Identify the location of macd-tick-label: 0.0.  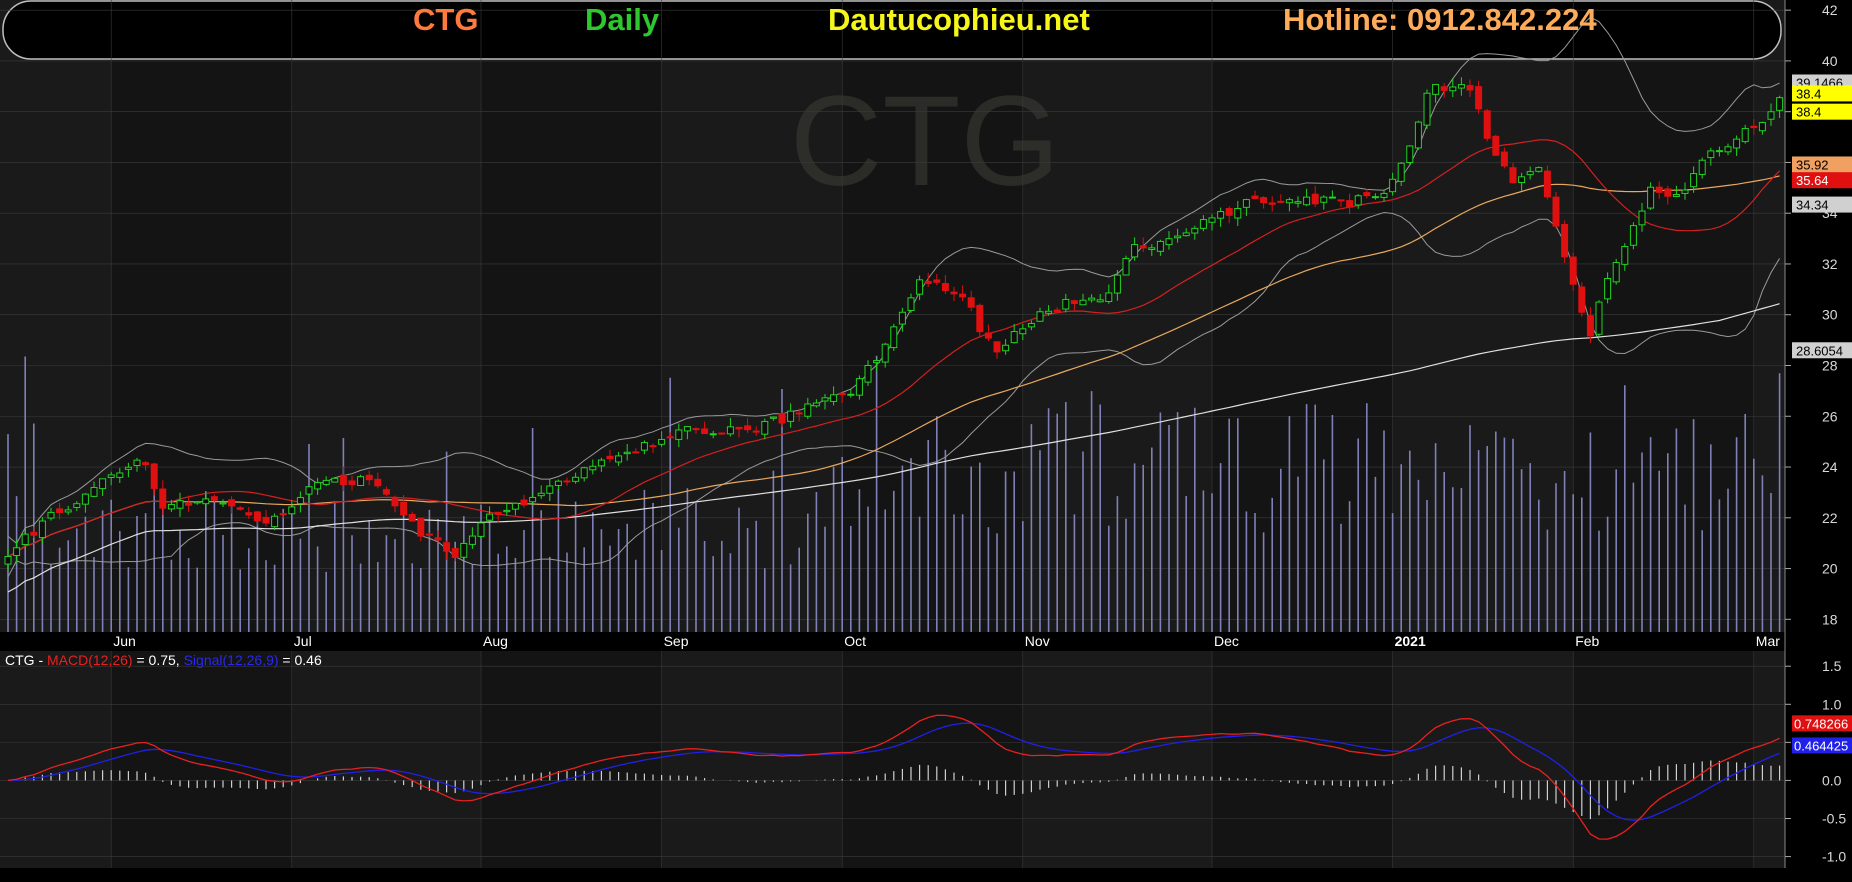
(1832, 780).